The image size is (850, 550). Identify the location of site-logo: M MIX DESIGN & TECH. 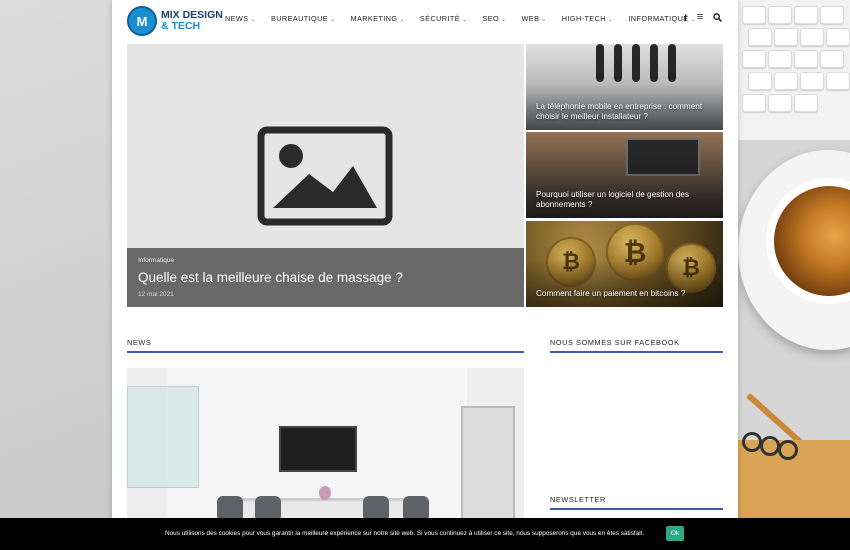
(175, 21).